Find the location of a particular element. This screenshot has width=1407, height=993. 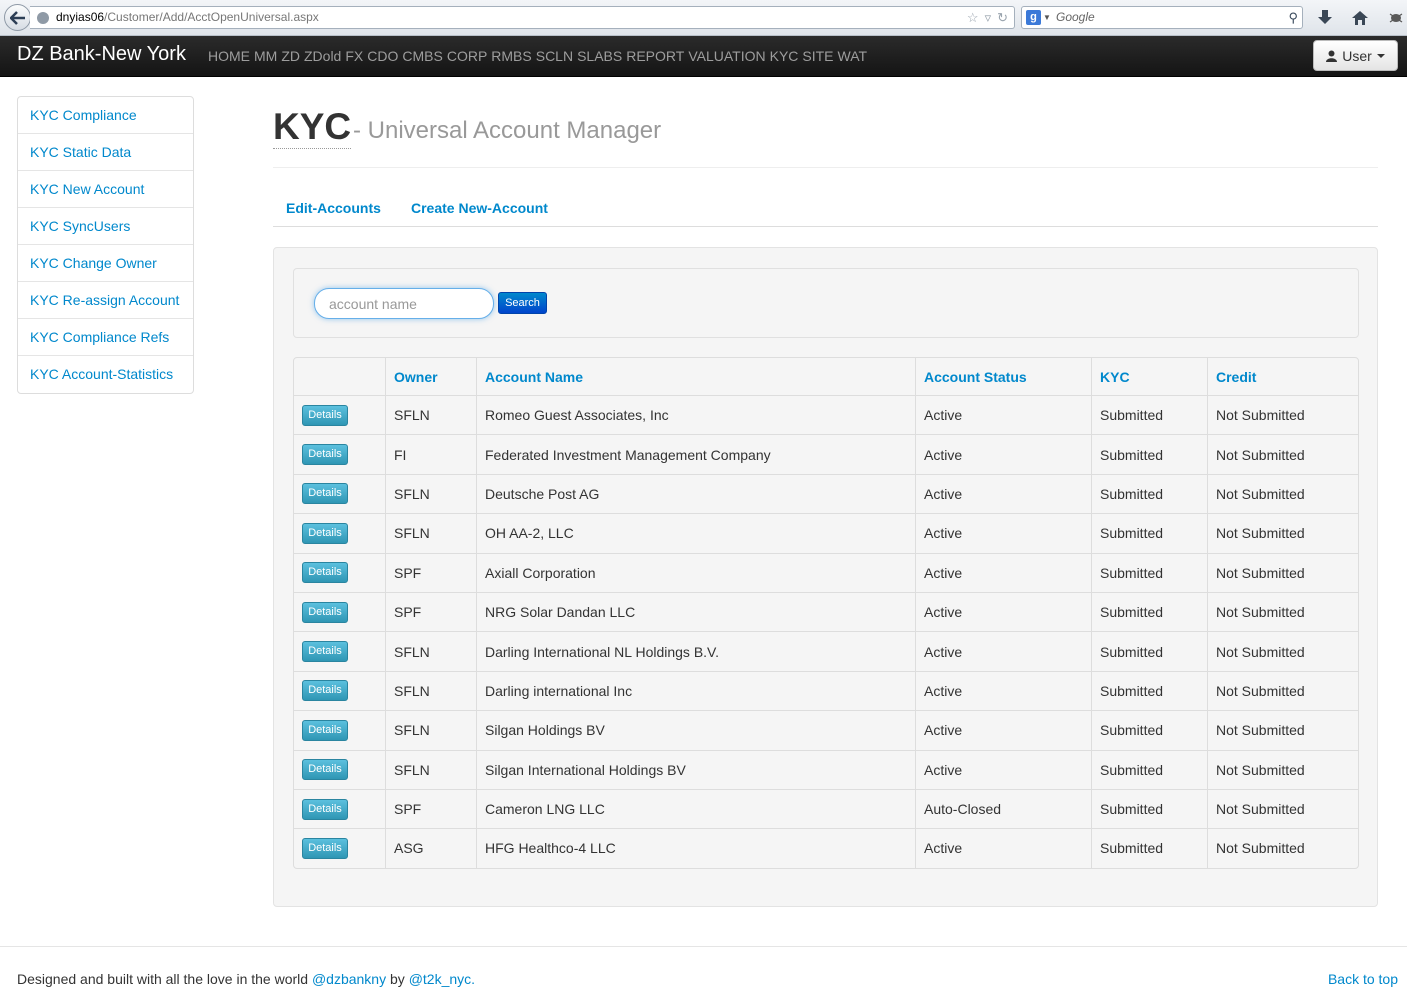

user-menu-button: User is located at coordinates (1355, 55).